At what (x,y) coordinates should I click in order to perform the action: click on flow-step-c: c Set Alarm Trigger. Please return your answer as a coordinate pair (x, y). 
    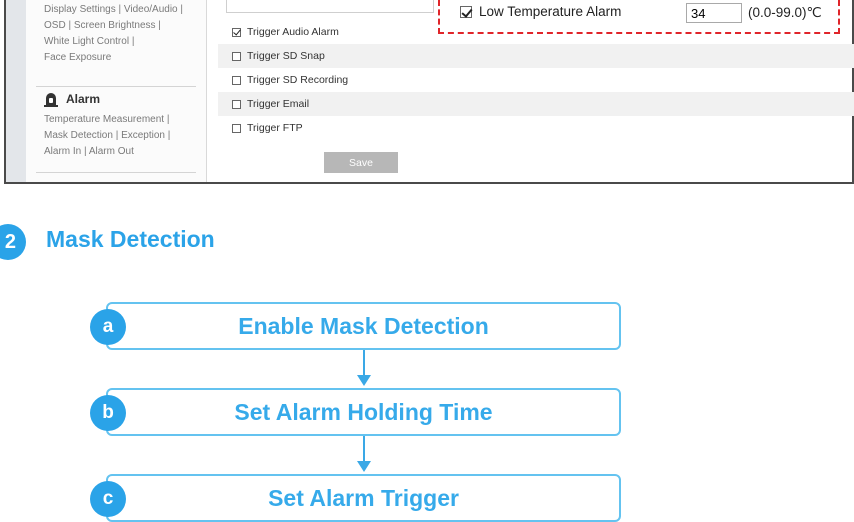
    Looking at the image, I should click on (355, 498).